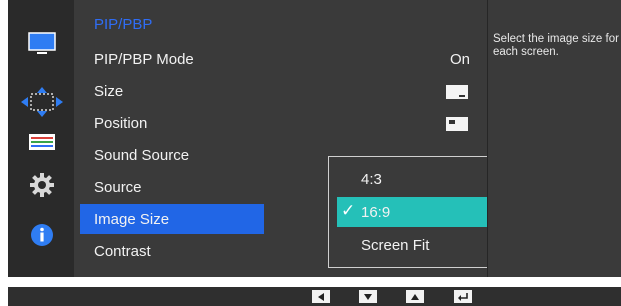 The image size is (621, 306). I want to click on menu-item-value: On, so click(459, 59).